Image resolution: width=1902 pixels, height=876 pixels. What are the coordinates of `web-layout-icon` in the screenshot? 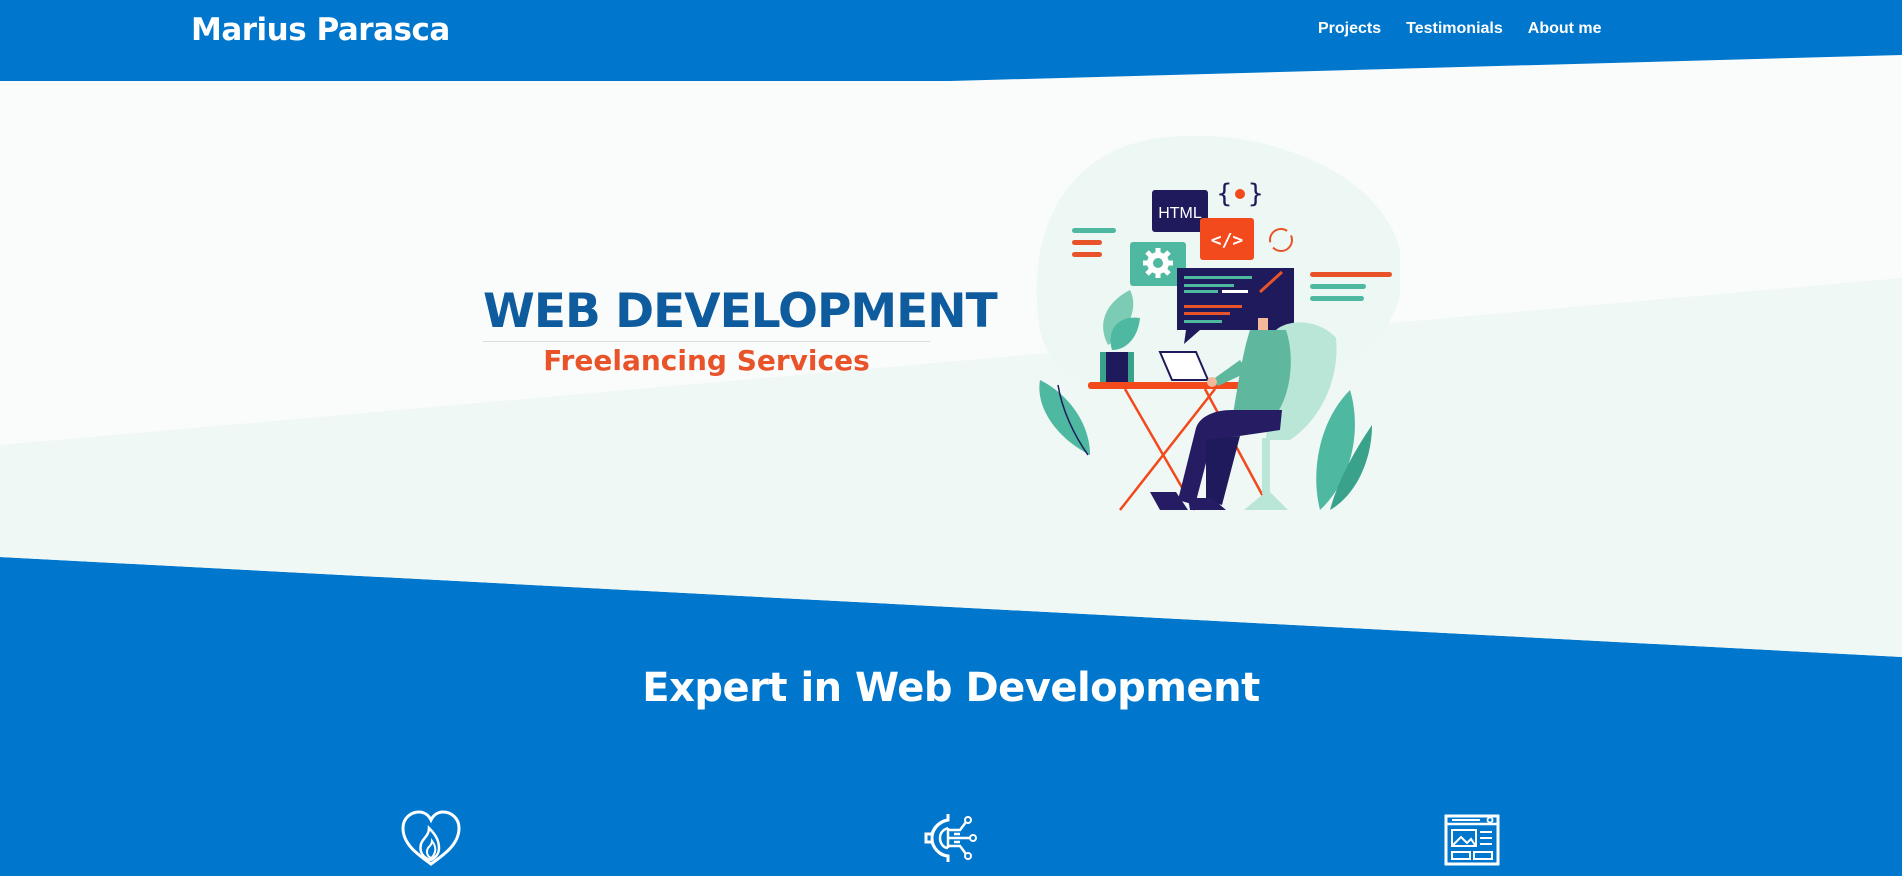 It's located at (1472, 840).